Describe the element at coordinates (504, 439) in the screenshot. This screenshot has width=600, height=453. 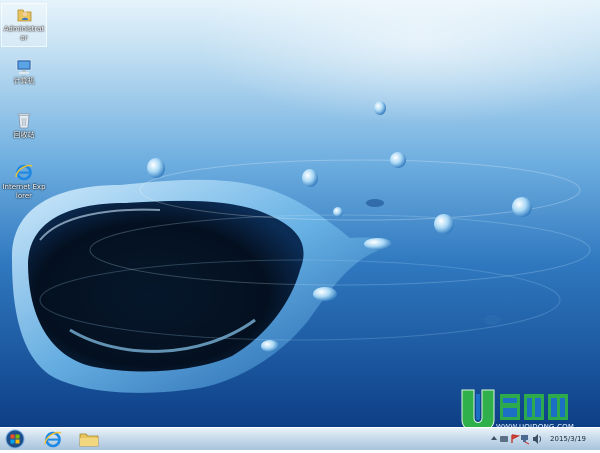
I see `keyboard-icon` at that location.